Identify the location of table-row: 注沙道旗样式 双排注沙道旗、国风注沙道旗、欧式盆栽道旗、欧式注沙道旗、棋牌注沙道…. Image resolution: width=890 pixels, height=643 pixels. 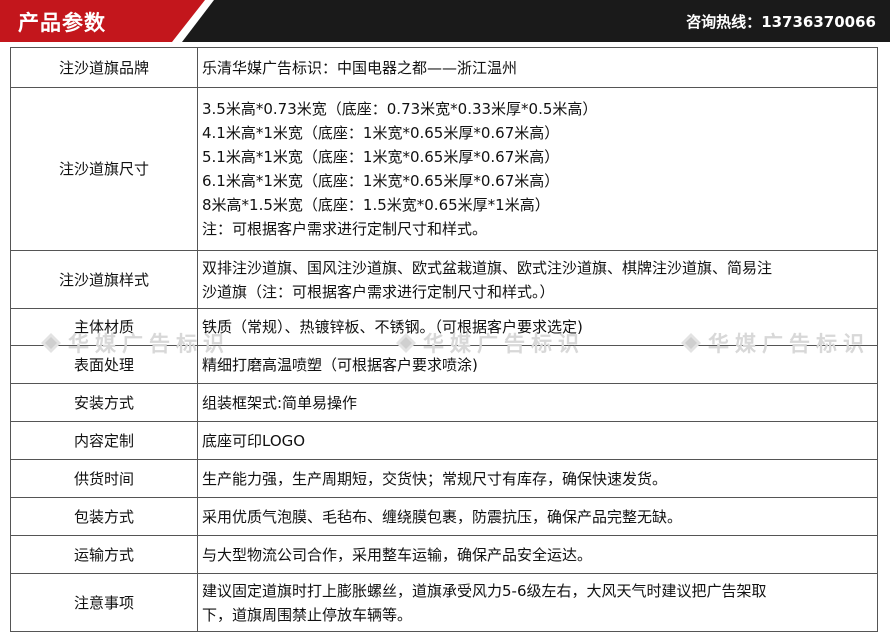
(444, 279).